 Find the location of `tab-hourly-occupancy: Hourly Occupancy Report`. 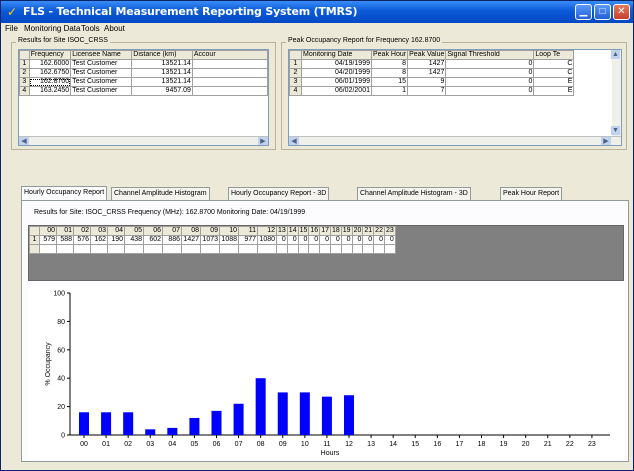

tab-hourly-occupancy: Hourly Occupancy Report is located at coordinates (64, 193).